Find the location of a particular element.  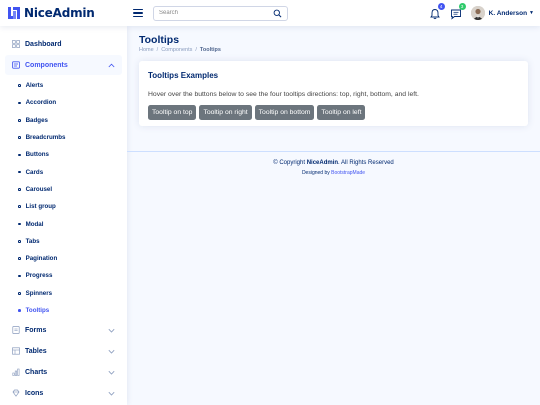

caret-down-icon: ▼ is located at coordinates (531, 13).